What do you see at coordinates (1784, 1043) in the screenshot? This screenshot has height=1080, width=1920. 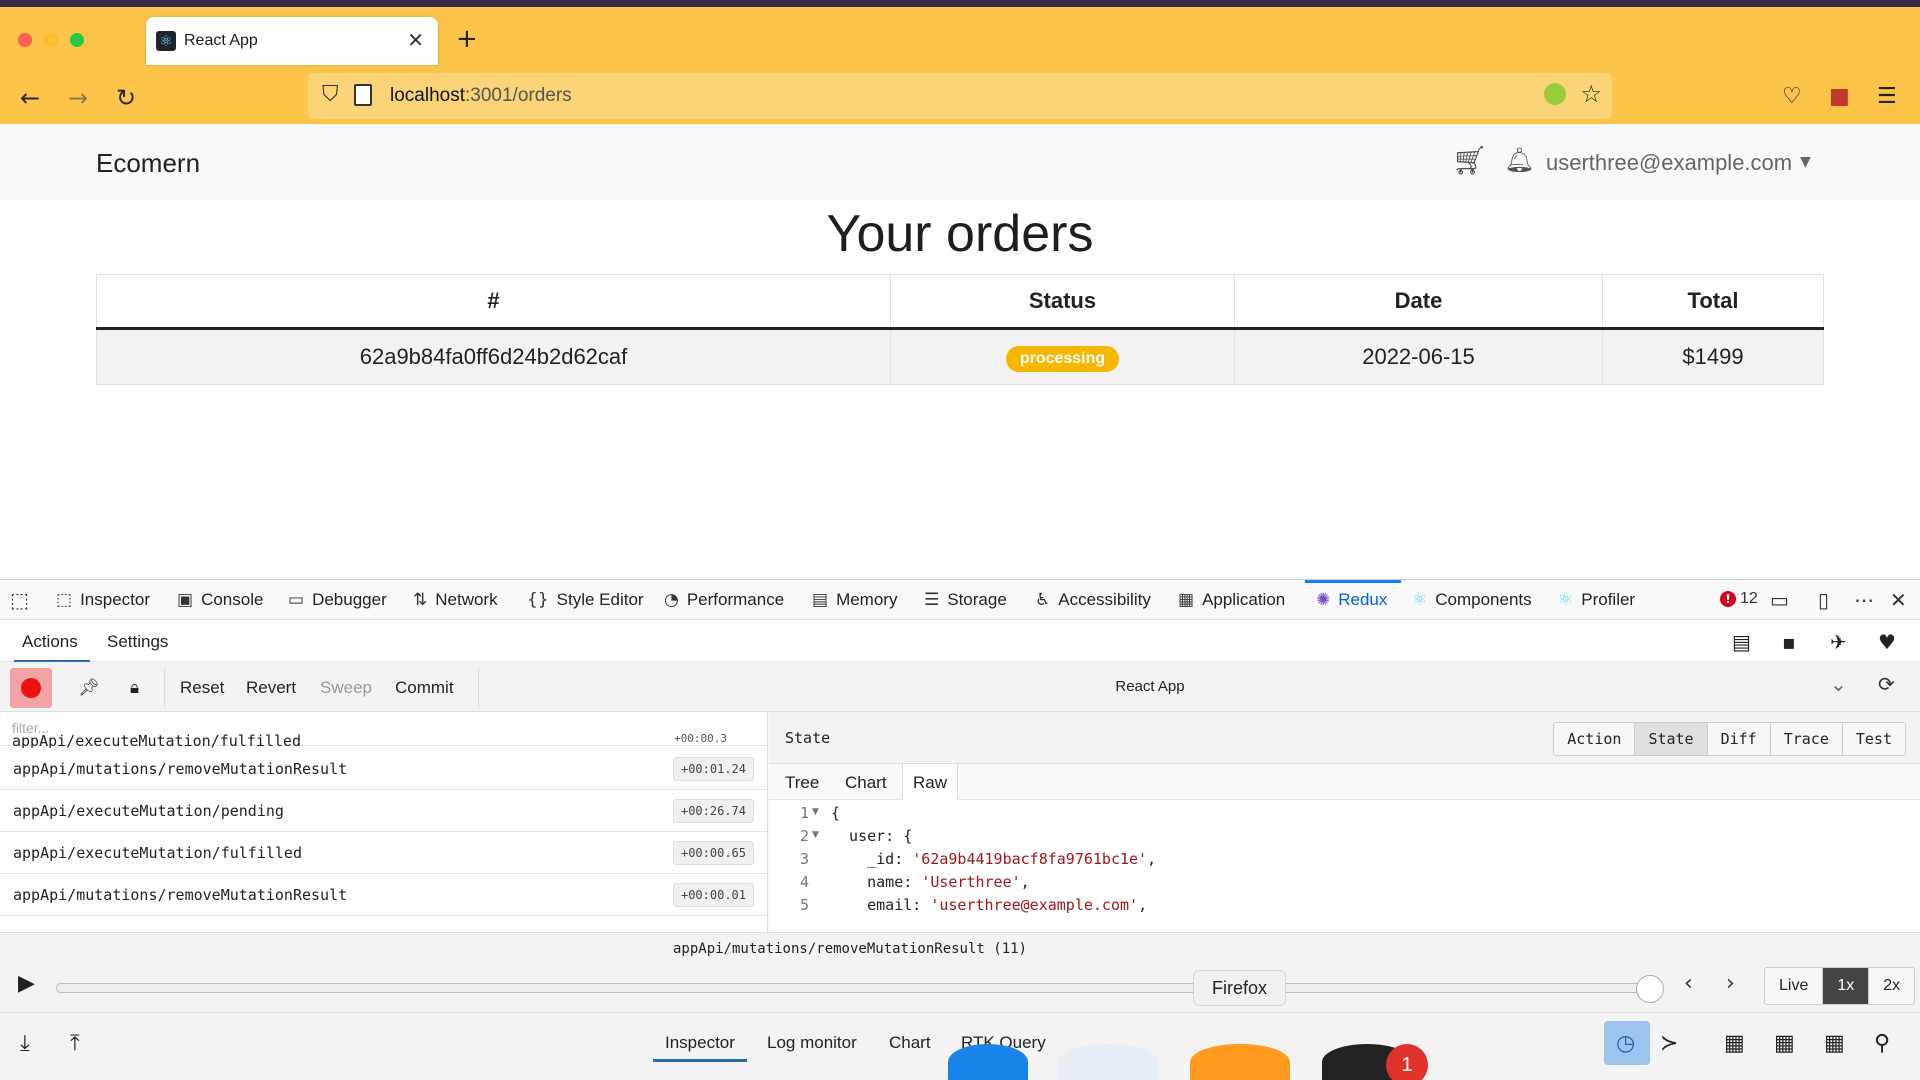 I see `left-dock-icon: ▦` at bounding box center [1784, 1043].